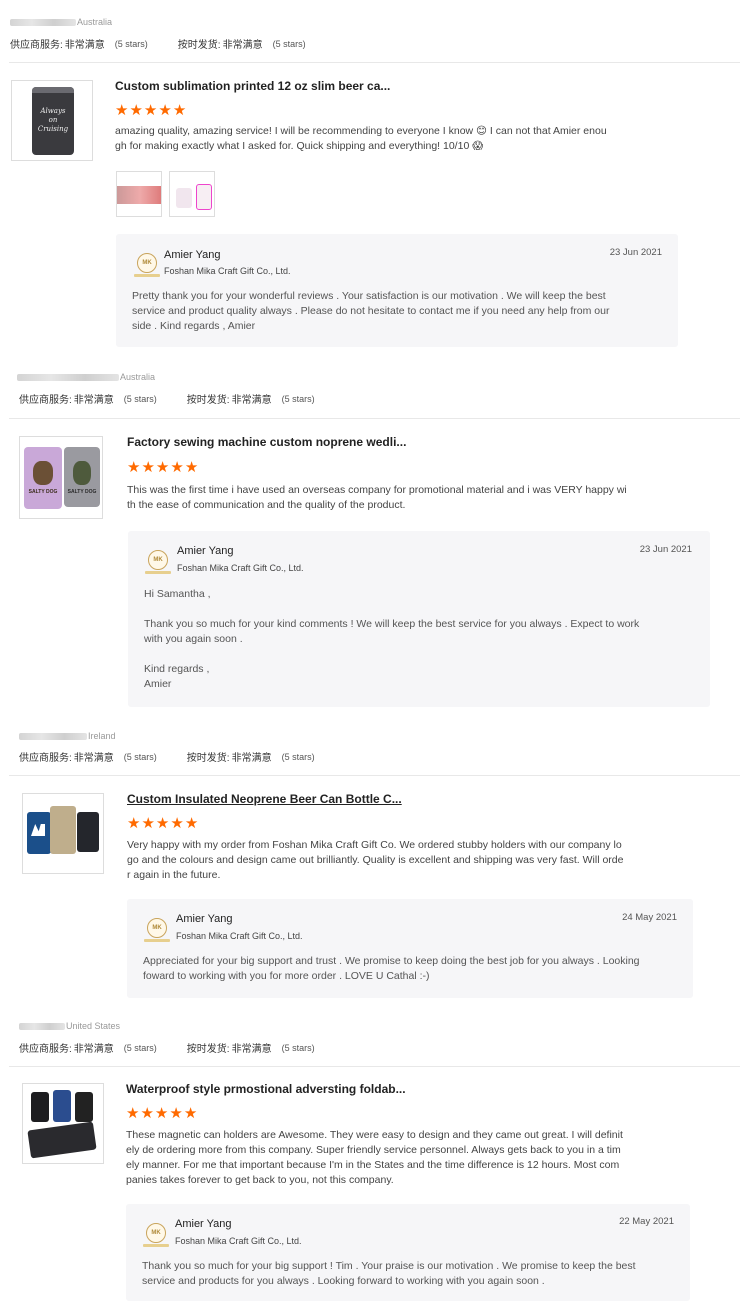 The image size is (750, 1316). I want to click on reviewer-country-row: Ireland, so click(67, 736).